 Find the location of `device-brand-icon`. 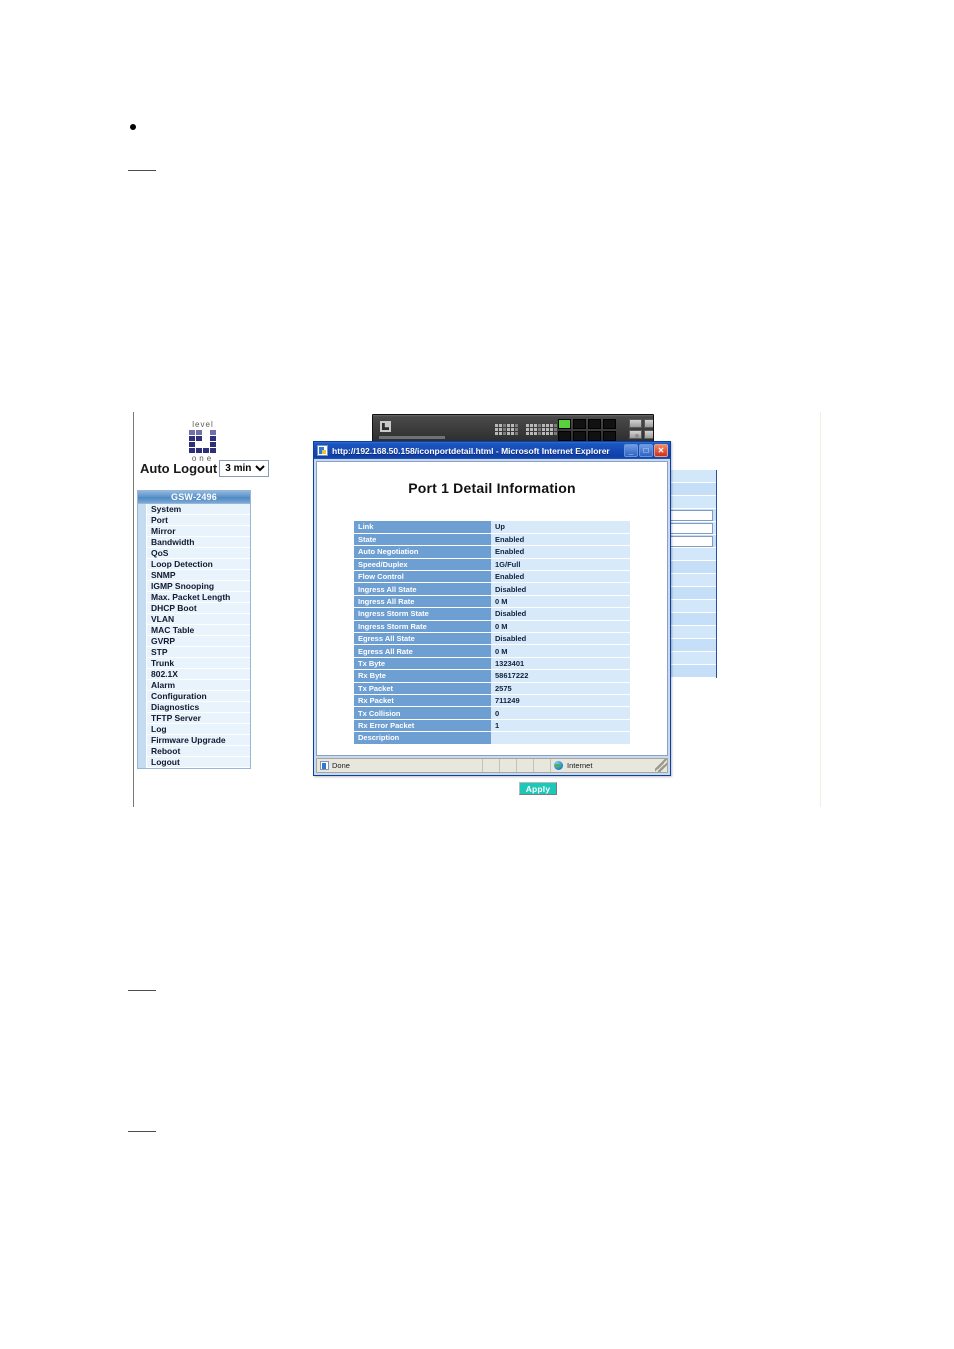

device-brand-icon is located at coordinates (385, 426).